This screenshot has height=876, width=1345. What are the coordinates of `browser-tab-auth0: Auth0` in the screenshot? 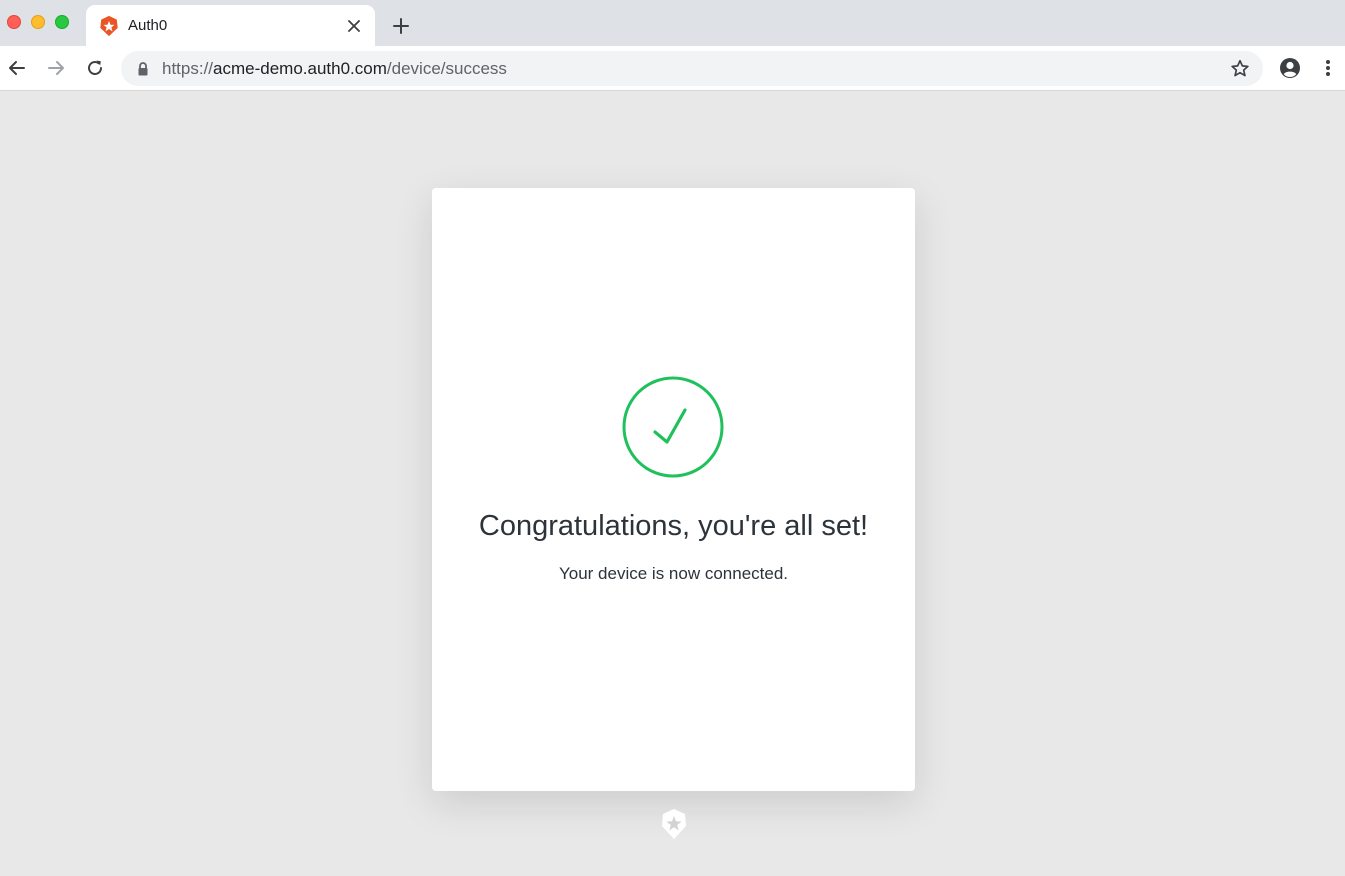 It's located at (230, 25).